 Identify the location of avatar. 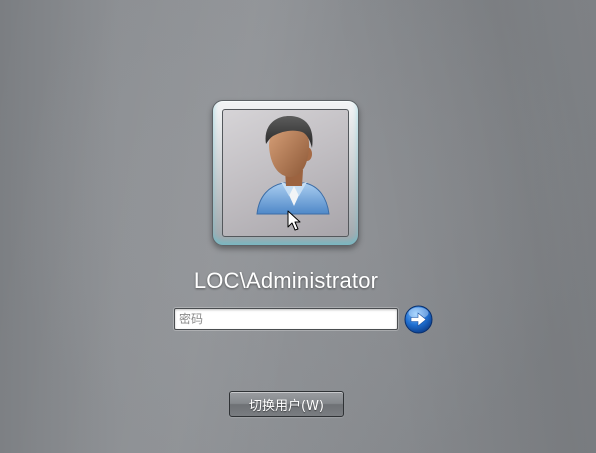
(285, 173).